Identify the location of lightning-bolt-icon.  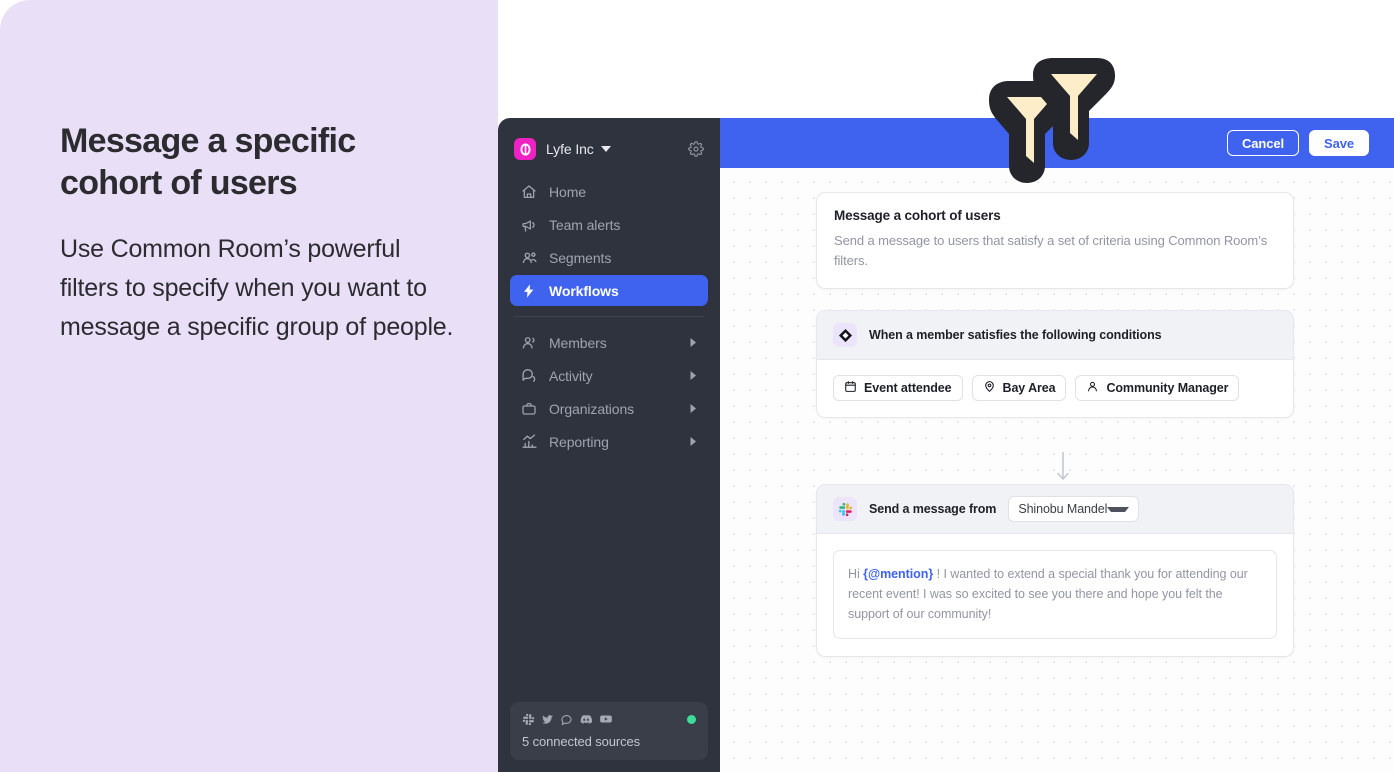
(529, 291).